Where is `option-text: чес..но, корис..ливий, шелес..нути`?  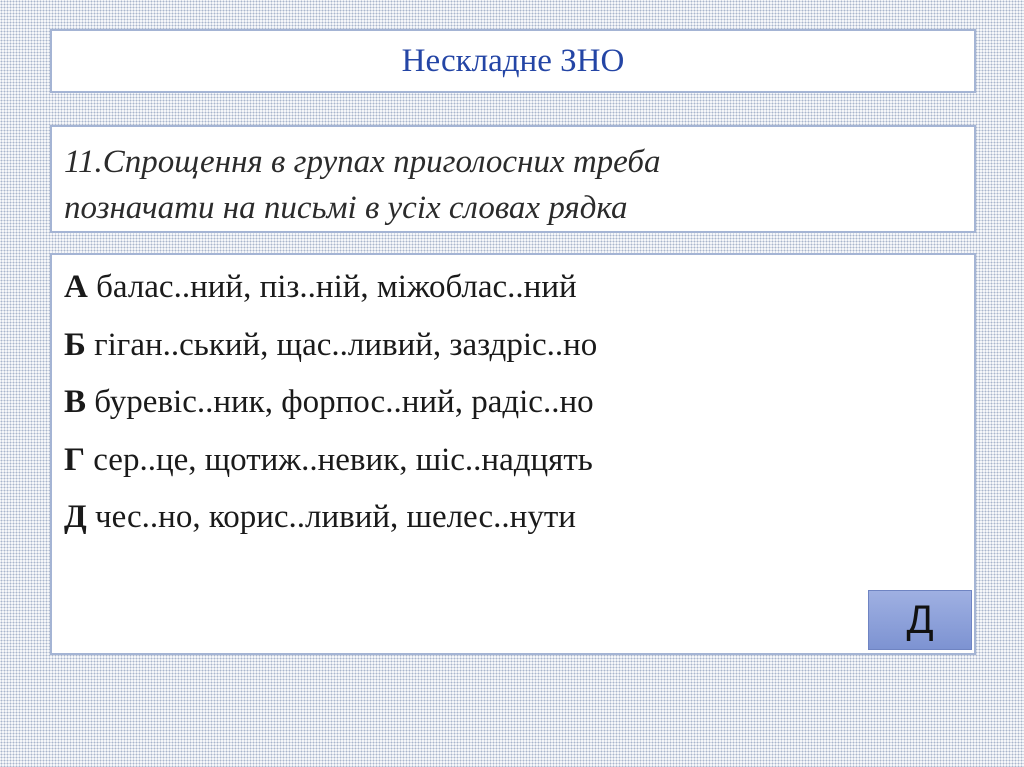 option-text: чес..но, корис..ливий, шелес..нути is located at coordinates (335, 517).